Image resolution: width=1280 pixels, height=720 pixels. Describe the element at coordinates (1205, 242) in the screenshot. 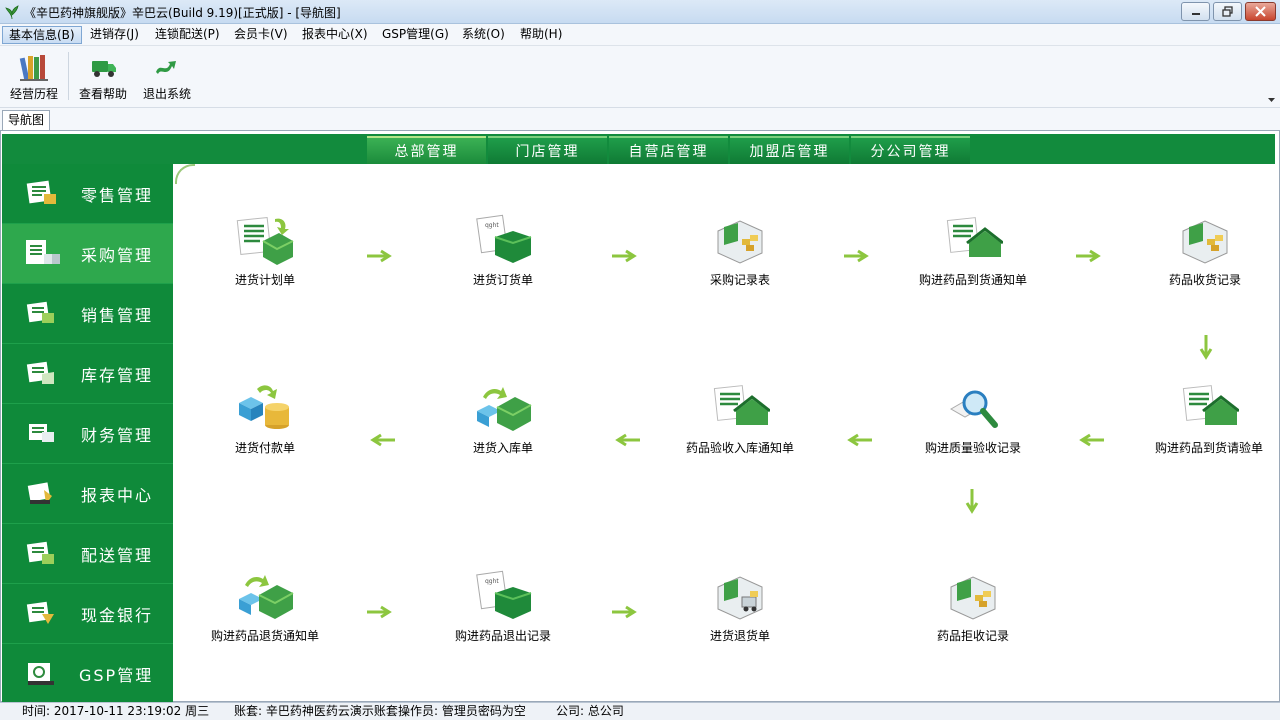

I see `receipt-record-icon` at that location.